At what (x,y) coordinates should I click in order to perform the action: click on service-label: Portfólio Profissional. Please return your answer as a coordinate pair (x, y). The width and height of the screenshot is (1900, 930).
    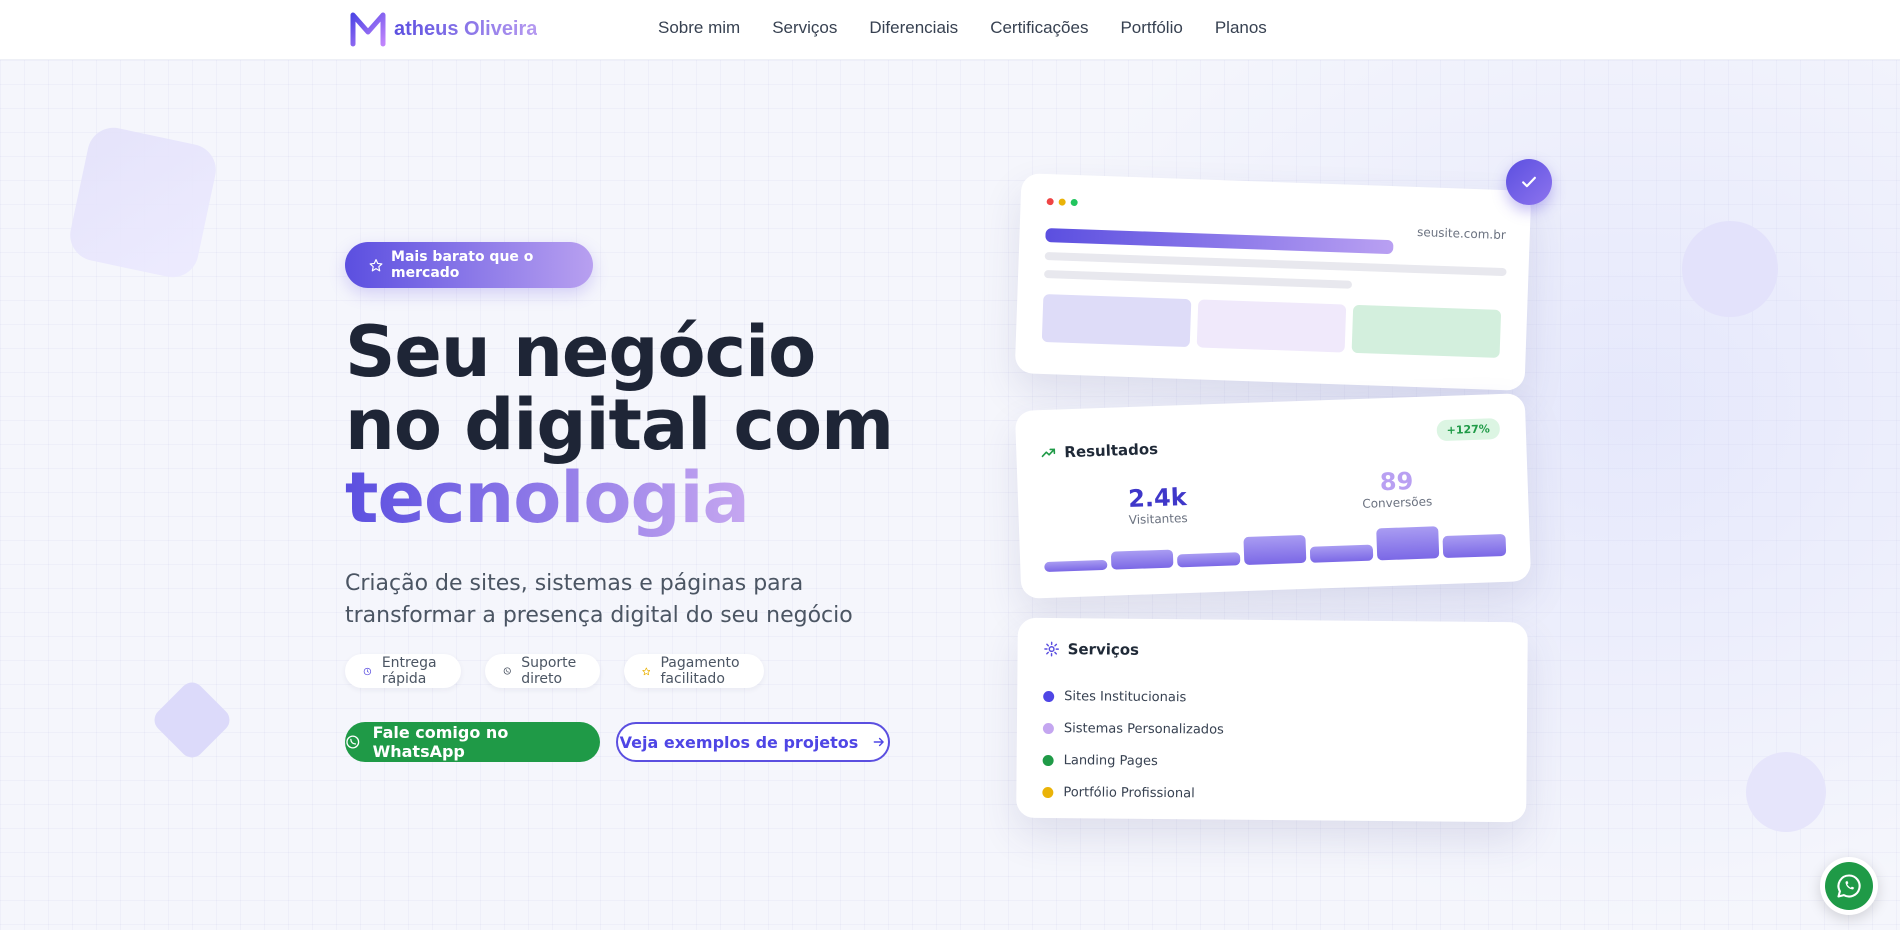
    Looking at the image, I should click on (1129, 792).